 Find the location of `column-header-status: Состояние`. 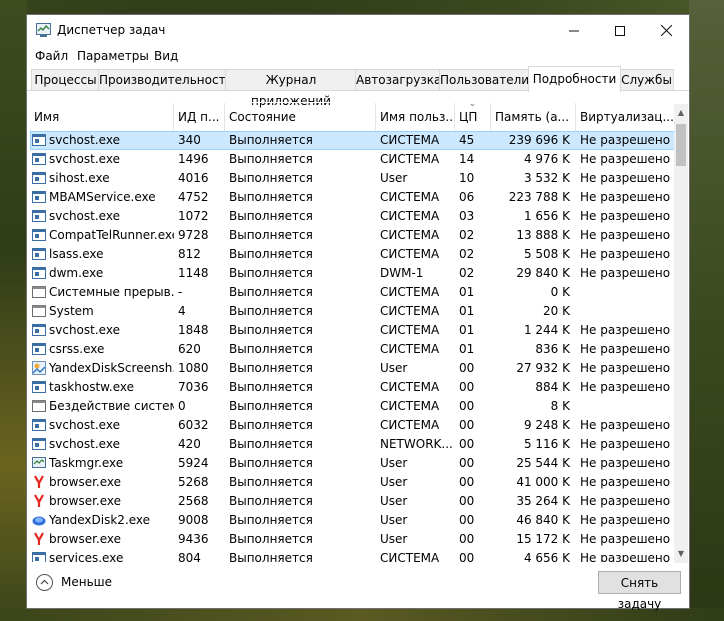

column-header-status: Состояние is located at coordinates (300, 117).